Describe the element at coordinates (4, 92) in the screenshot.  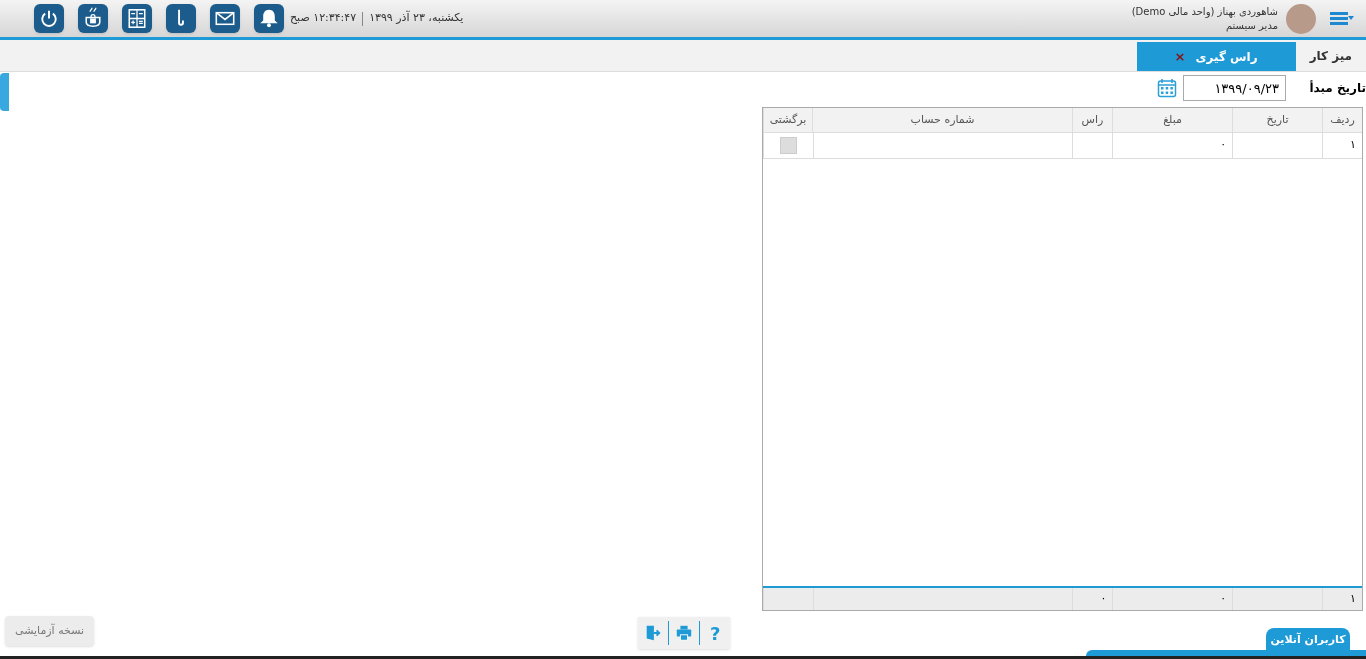
I see `side-panel-handle` at that location.